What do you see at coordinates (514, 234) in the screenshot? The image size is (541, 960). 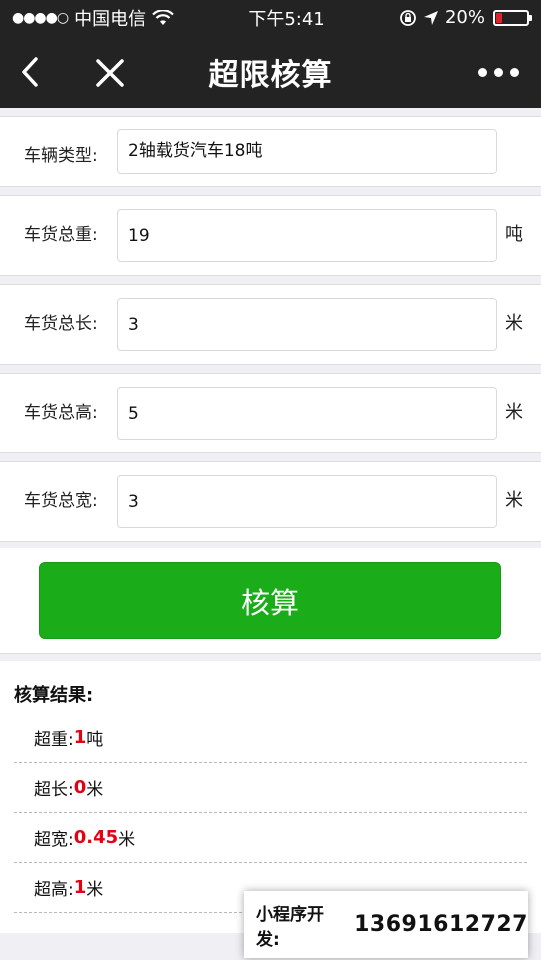 I see `weight-unit: 吨` at bounding box center [514, 234].